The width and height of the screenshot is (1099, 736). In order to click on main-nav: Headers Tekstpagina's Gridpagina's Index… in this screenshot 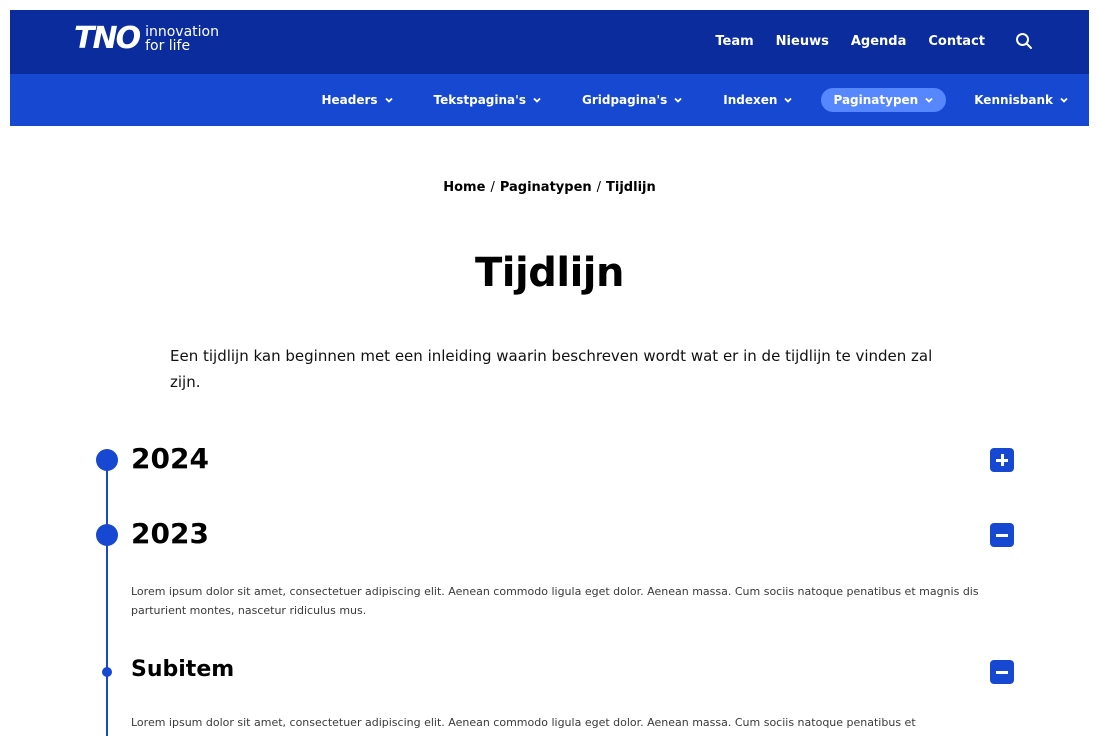, I will do `click(695, 100)`.